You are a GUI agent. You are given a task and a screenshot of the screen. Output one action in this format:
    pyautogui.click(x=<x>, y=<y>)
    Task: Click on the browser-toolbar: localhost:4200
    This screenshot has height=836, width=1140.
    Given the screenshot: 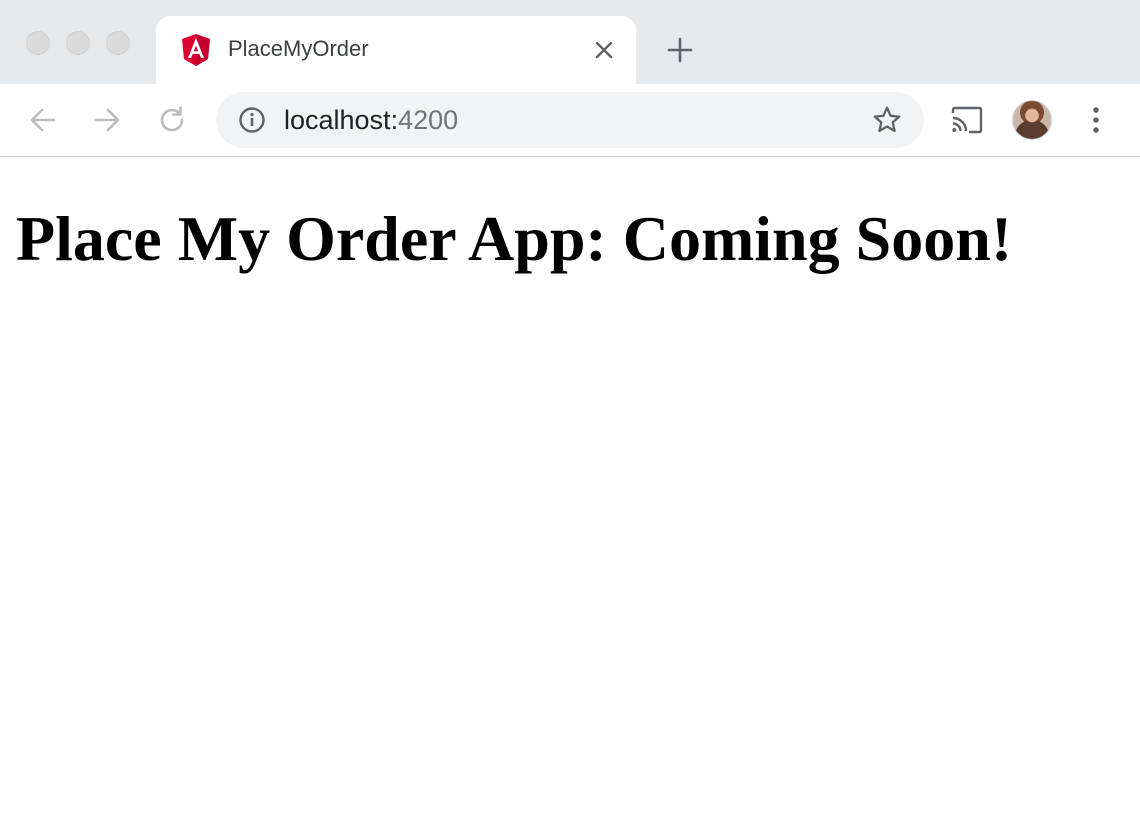 What is the action you would take?
    pyautogui.click(x=570, y=120)
    